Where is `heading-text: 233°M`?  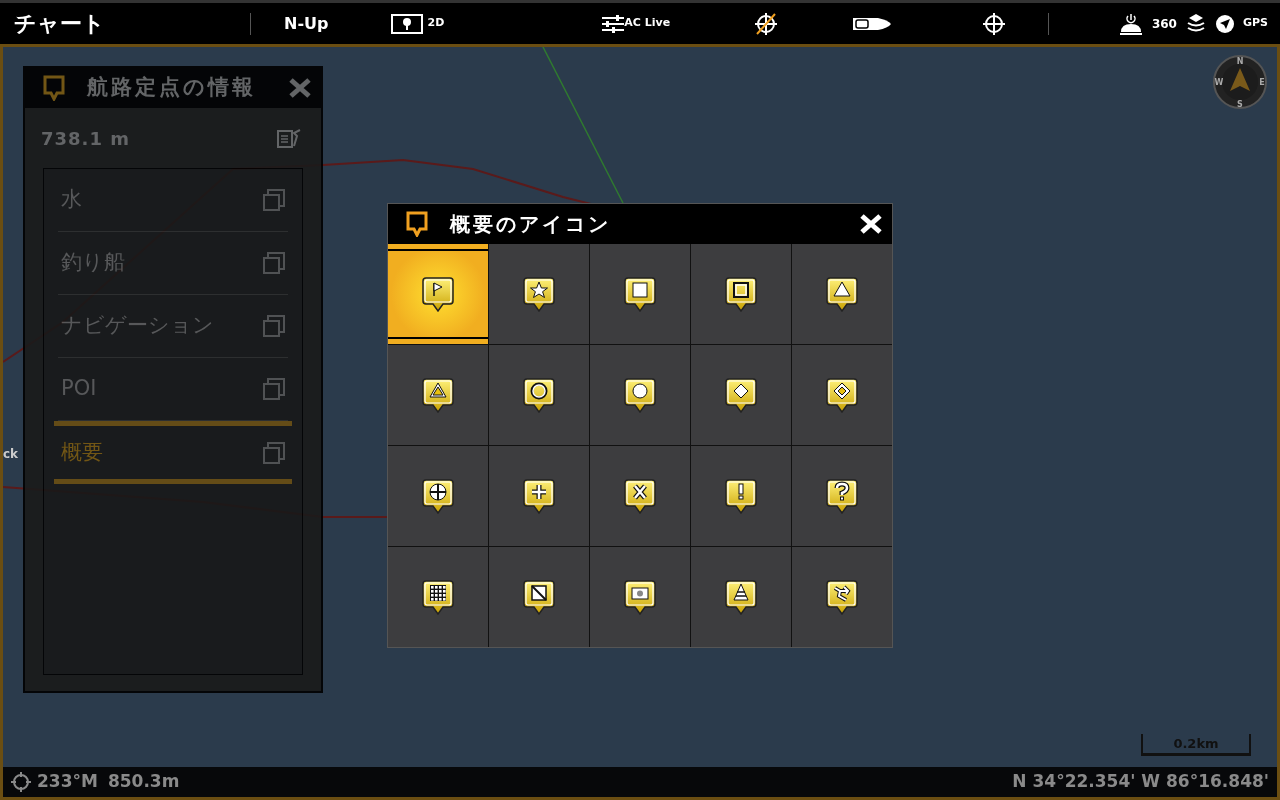 heading-text: 233°M is located at coordinates (67, 782).